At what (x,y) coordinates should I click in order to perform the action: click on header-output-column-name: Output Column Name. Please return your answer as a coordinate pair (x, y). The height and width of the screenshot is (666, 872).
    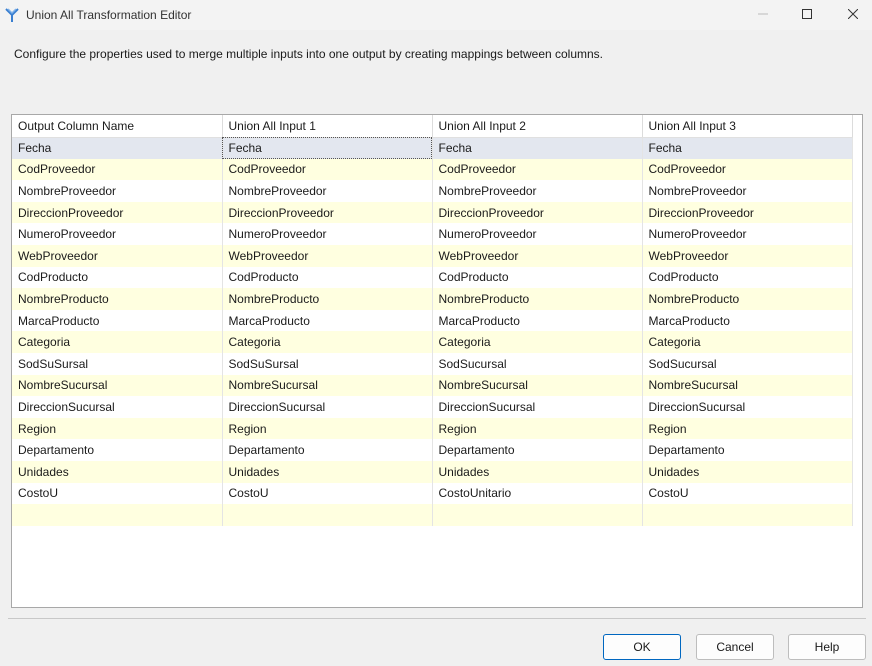
    Looking at the image, I should click on (117, 126).